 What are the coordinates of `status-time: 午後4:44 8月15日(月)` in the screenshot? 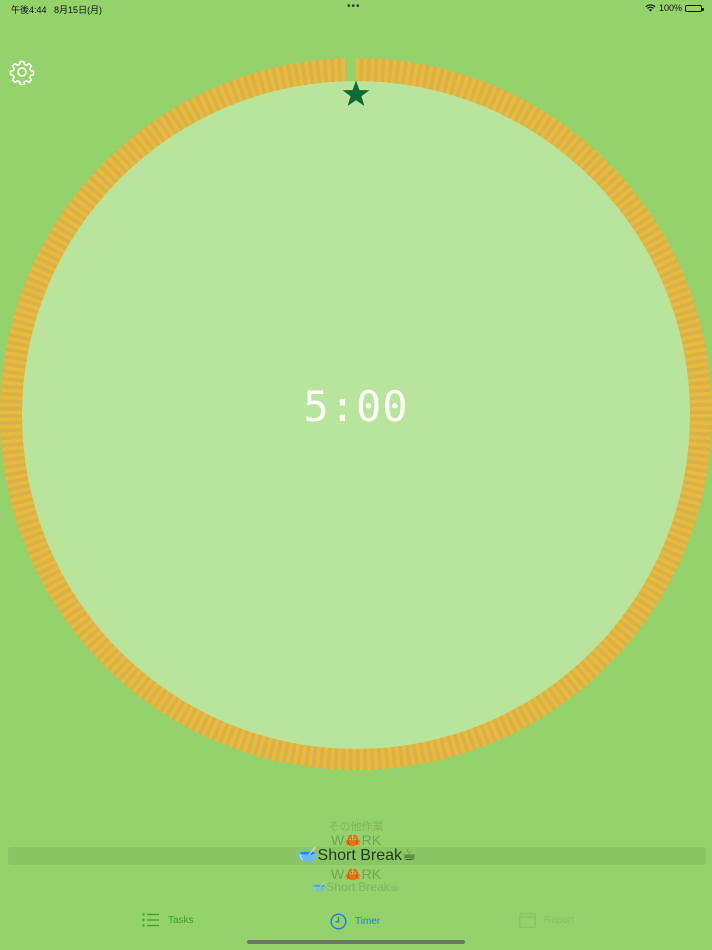 It's located at (56, 9).